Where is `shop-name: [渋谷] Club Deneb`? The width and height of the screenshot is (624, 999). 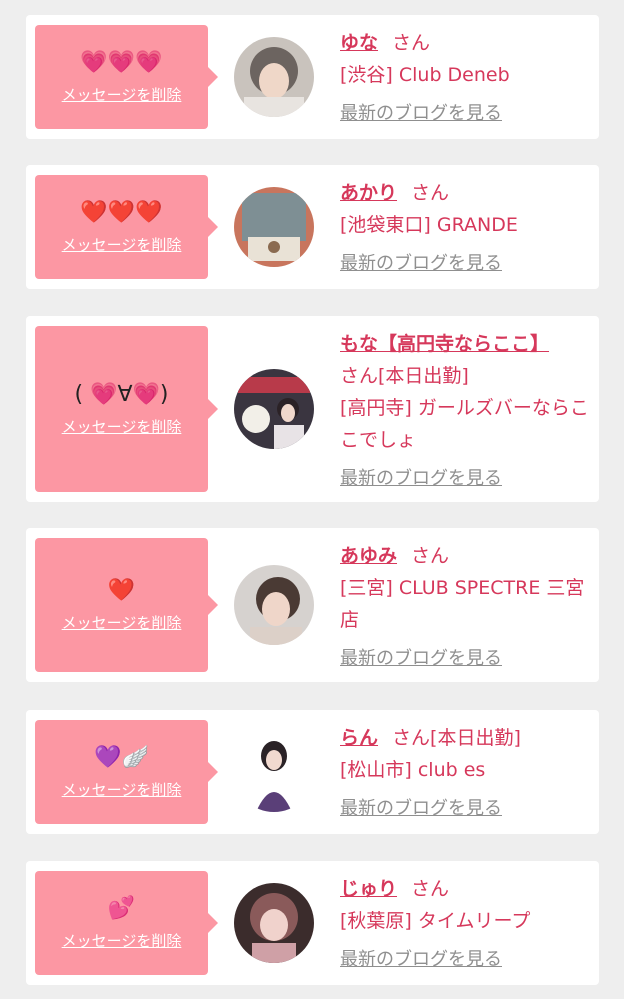 shop-name: [渋谷] Club Deneb is located at coordinates (425, 75).